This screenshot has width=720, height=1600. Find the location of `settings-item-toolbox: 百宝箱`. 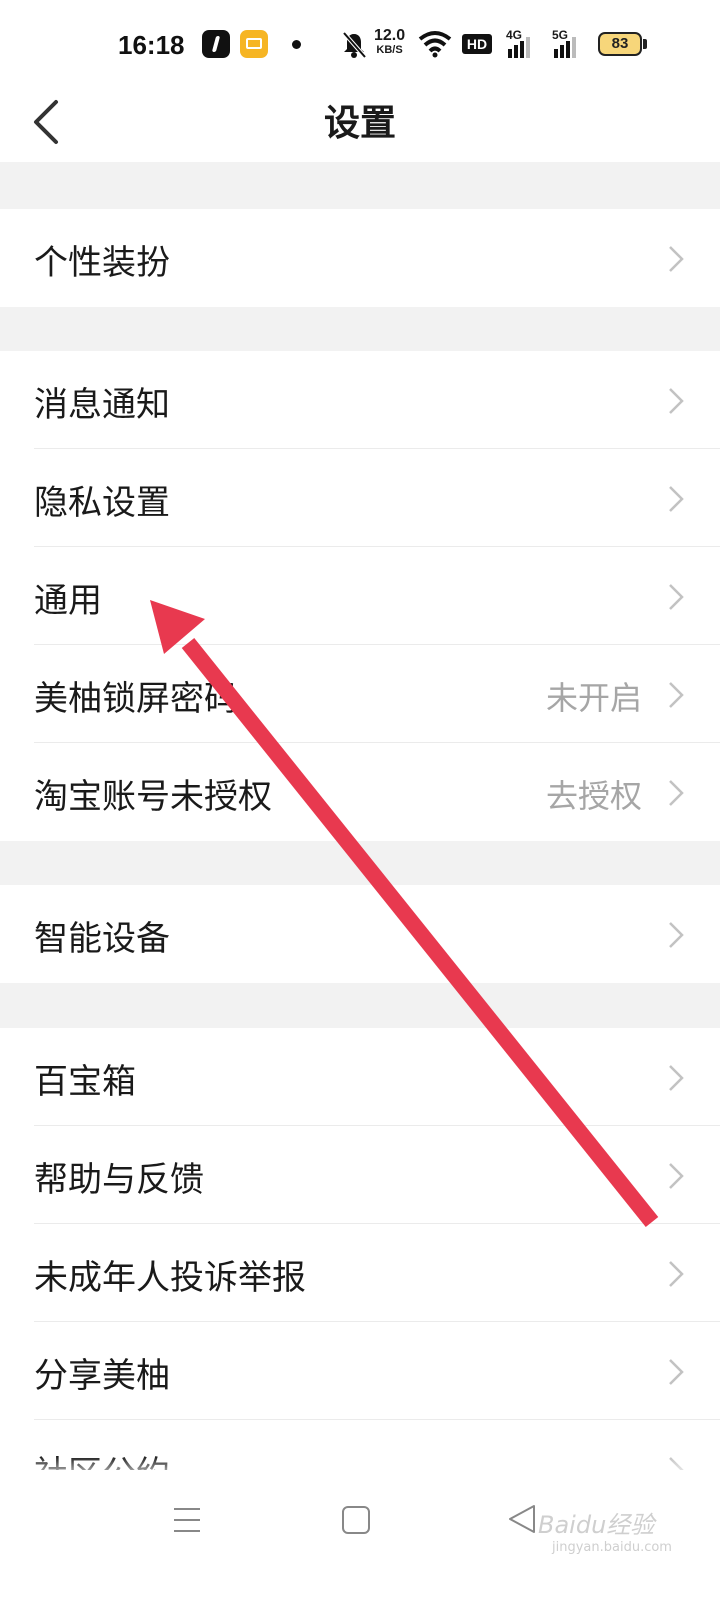

settings-item-toolbox: 百宝箱 is located at coordinates (360, 1077).